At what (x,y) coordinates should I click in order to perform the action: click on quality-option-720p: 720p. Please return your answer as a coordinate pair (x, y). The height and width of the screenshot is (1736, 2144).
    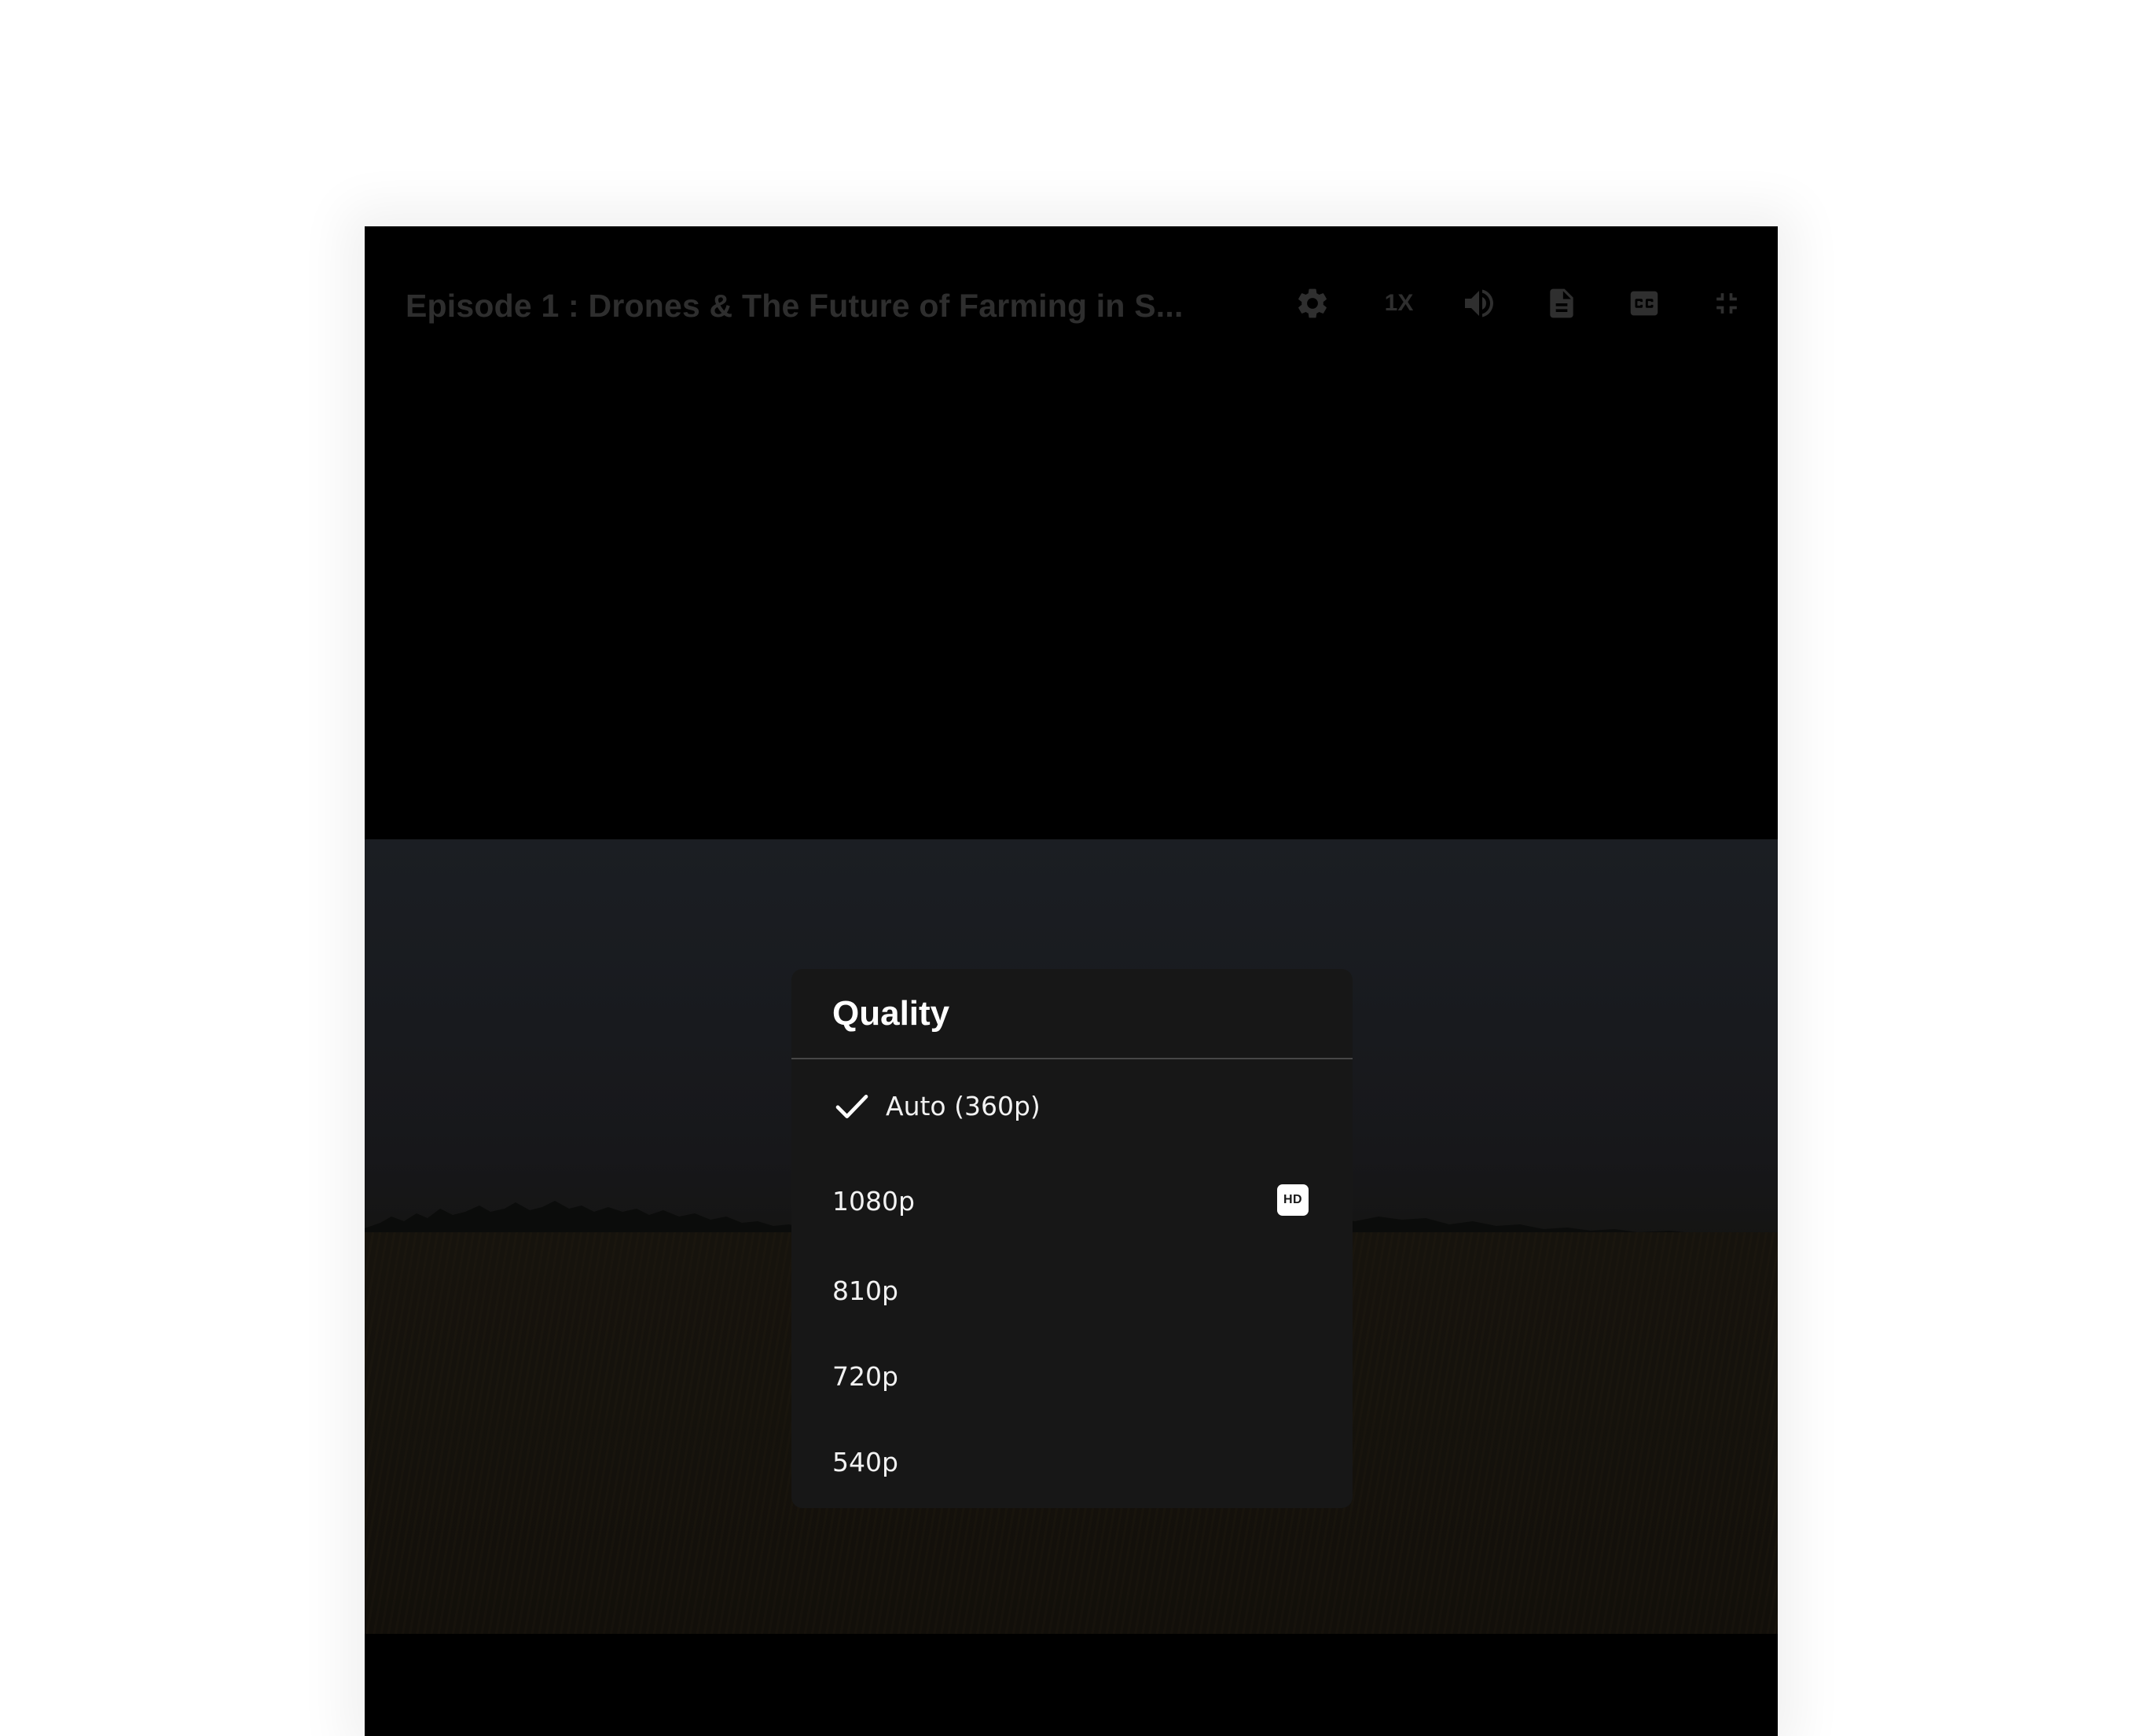
    Looking at the image, I should click on (1072, 1377).